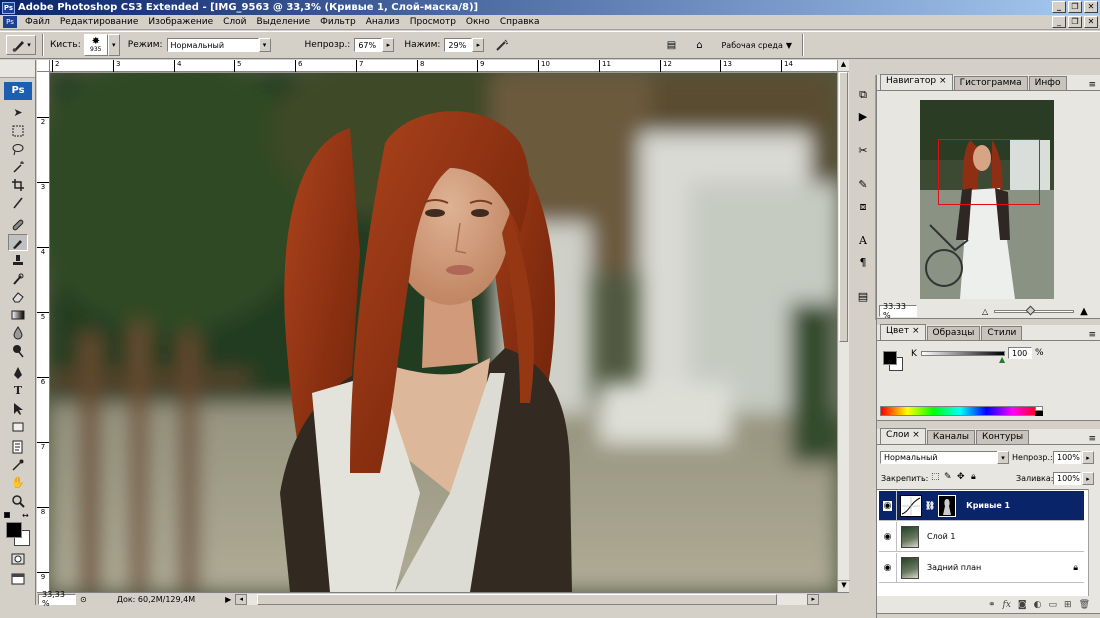 This screenshot has width=1100, height=618. Describe the element at coordinates (985, 311) in the screenshot. I see `zoom-out-icon: △` at that location.